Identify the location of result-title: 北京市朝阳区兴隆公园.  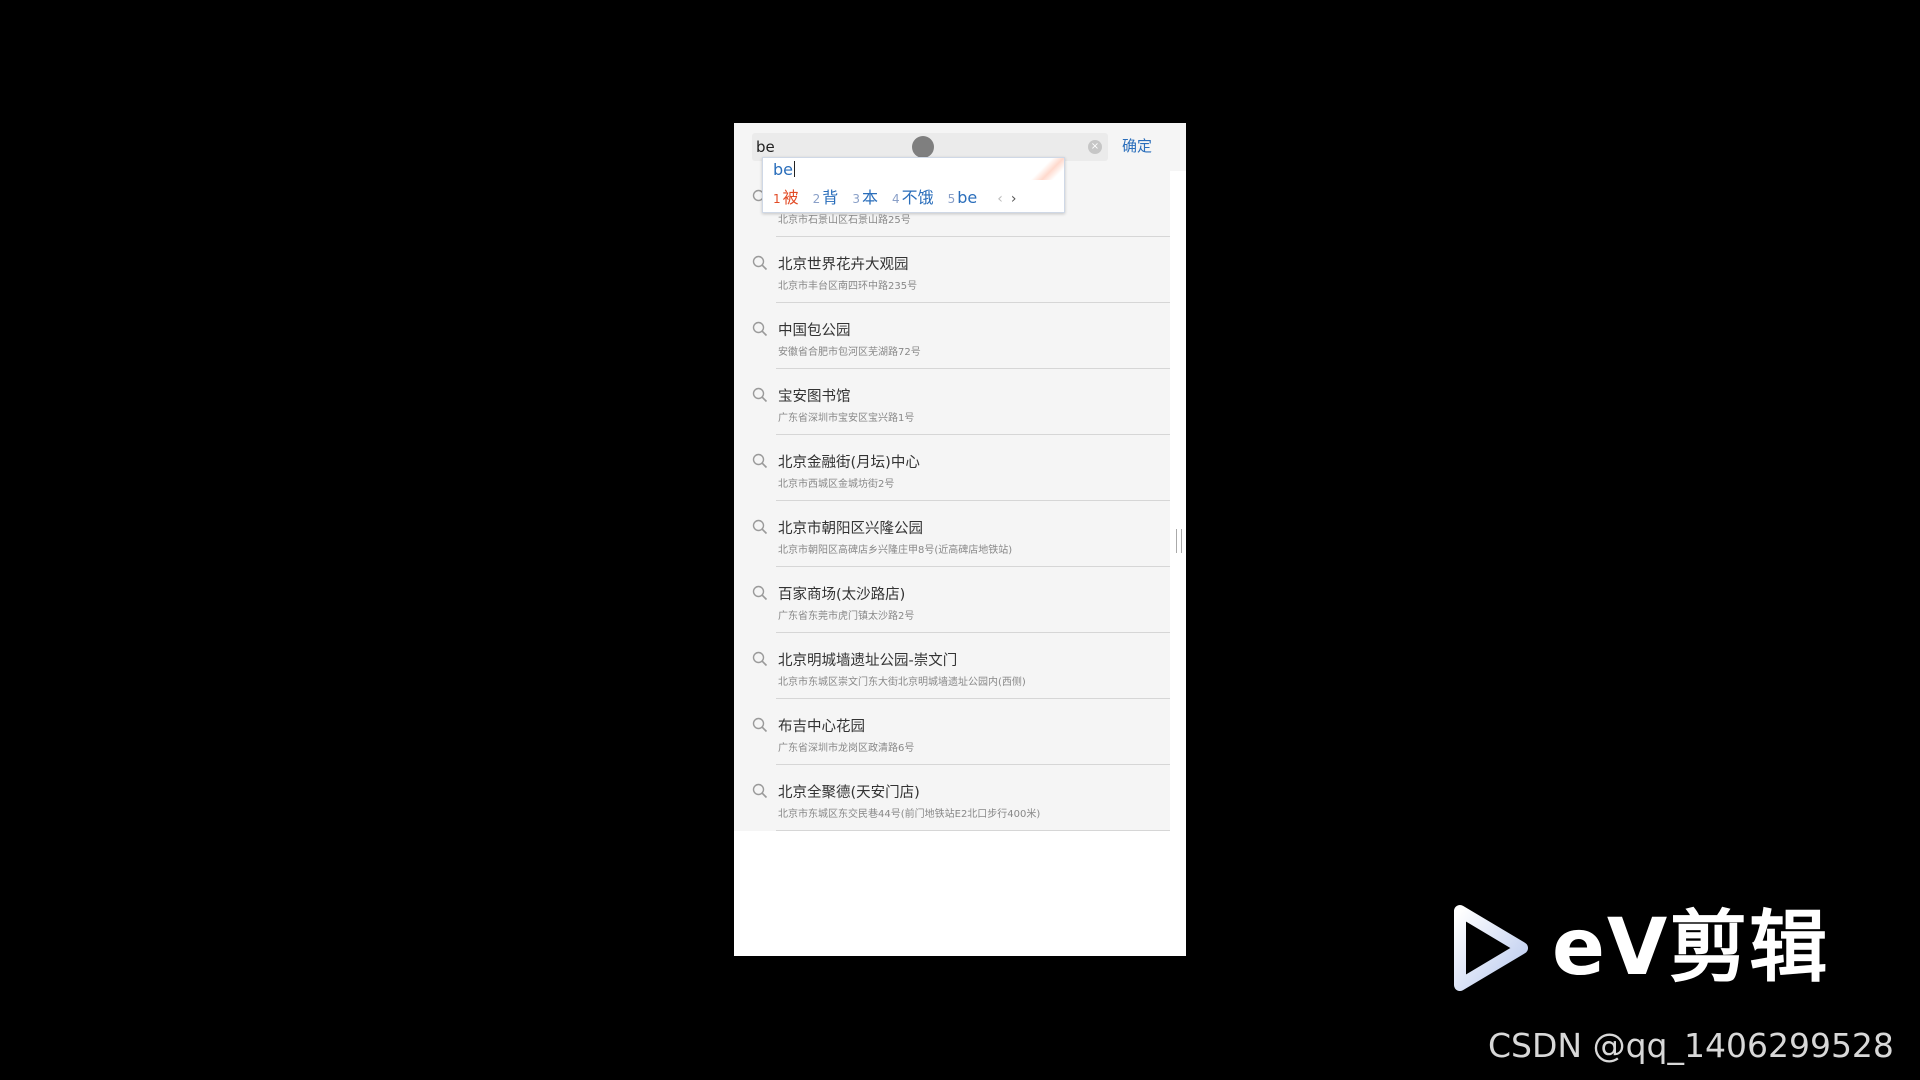
(850, 529).